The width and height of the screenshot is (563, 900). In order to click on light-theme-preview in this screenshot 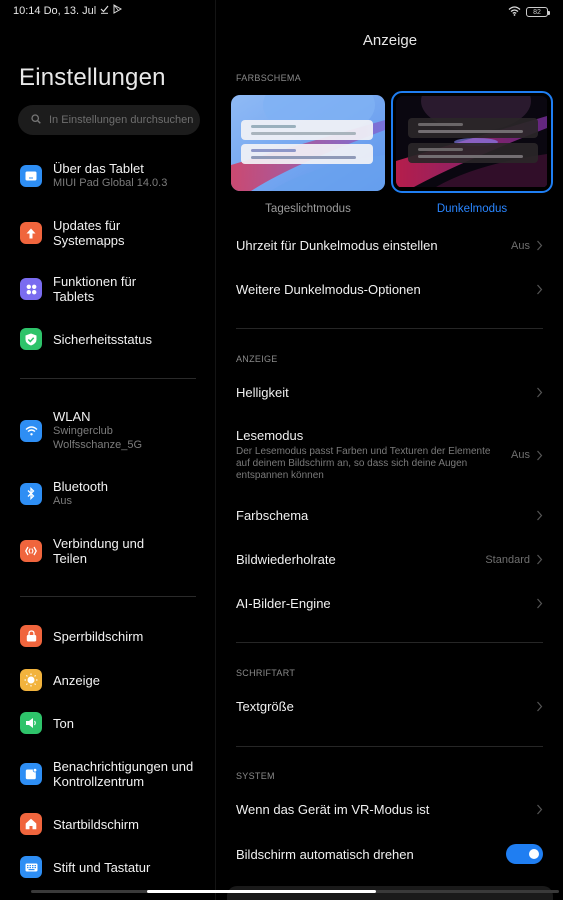, I will do `click(308, 143)`.